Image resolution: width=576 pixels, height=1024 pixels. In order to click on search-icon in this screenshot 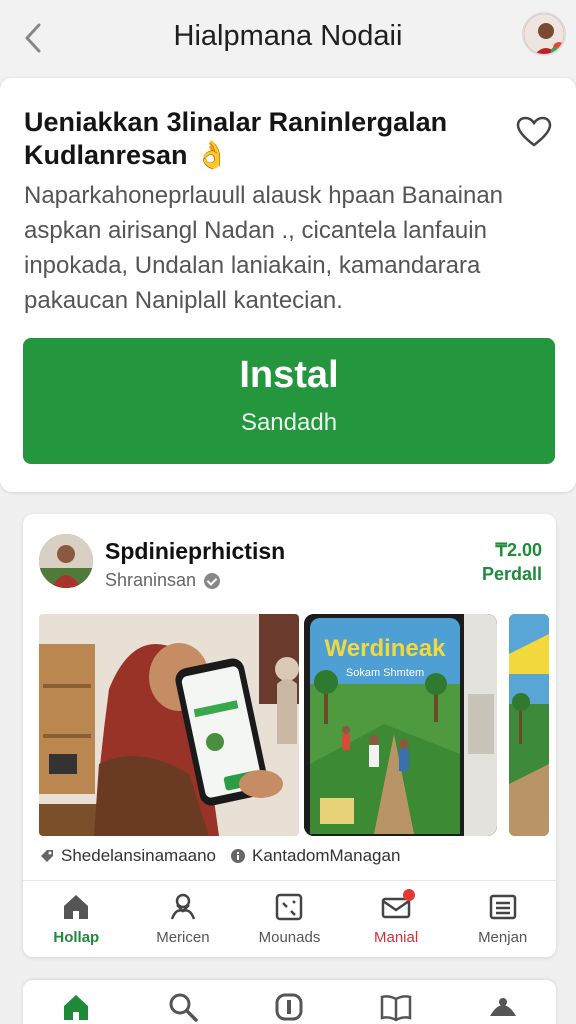, I will do `click(183, 1007)`.